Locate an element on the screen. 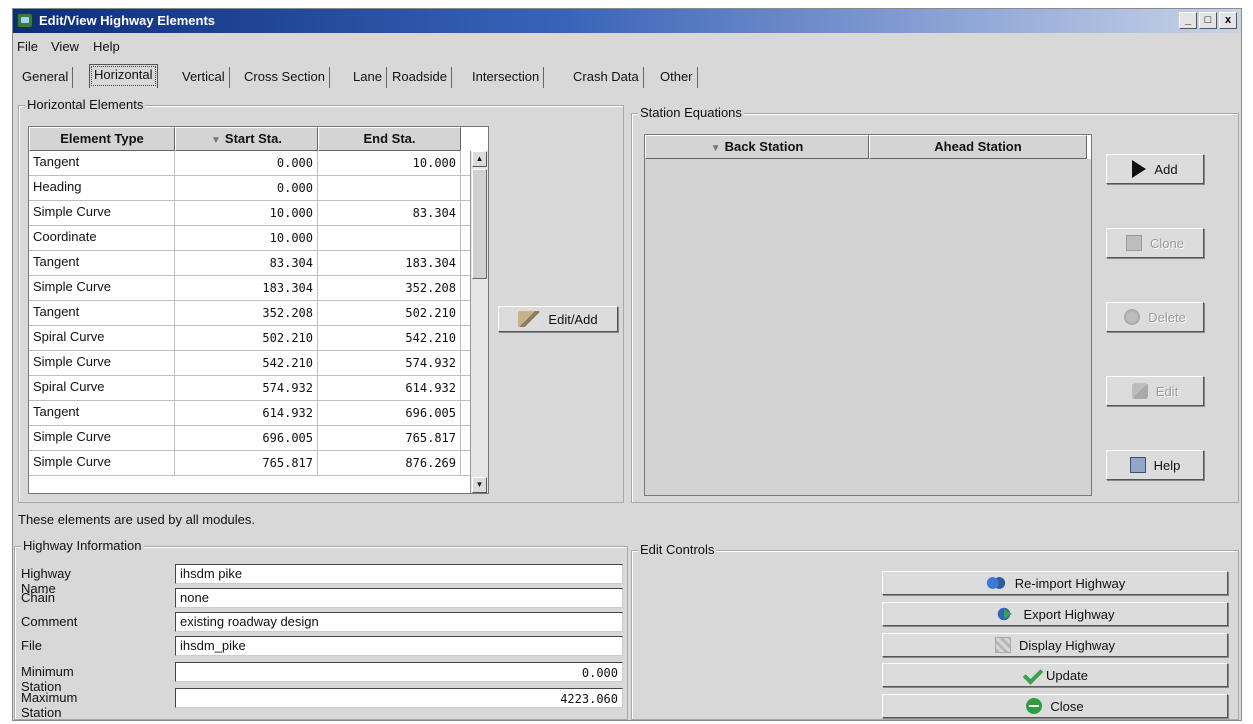  minimum-station-field: 0.000 is located at coordinates (399, 672).